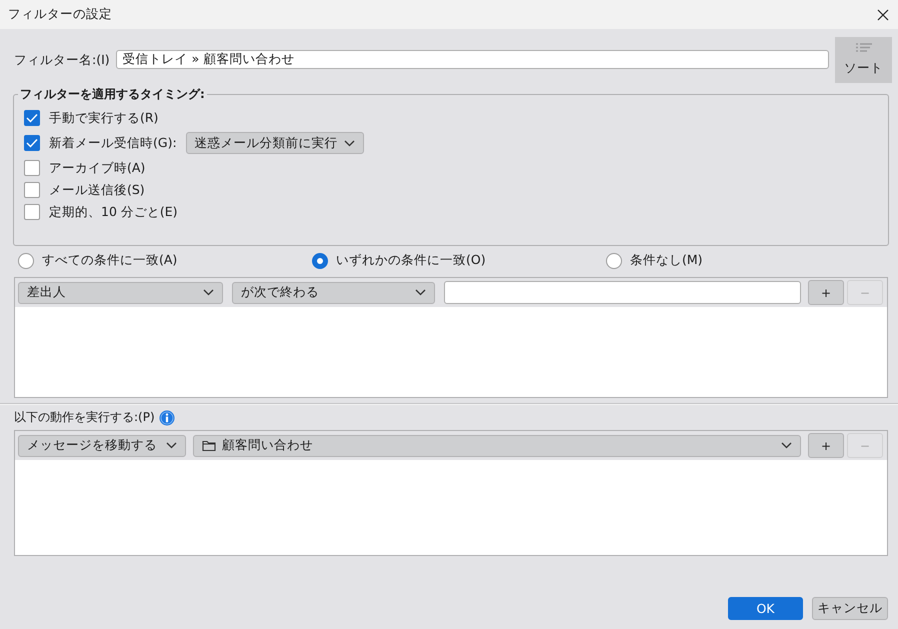 This screenshot has width=898, height=629. I want to click on folder-icon, so click(209, 446).